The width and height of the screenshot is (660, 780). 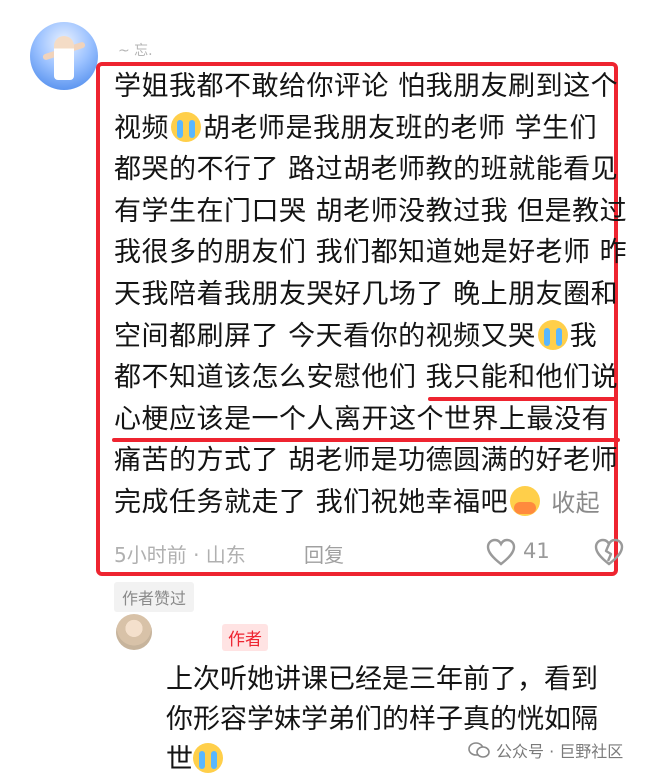 What do you see at coordinates (575, 503) in the screenshot?
I see `collapse-link: 收起` at bounding box center [575, 503].